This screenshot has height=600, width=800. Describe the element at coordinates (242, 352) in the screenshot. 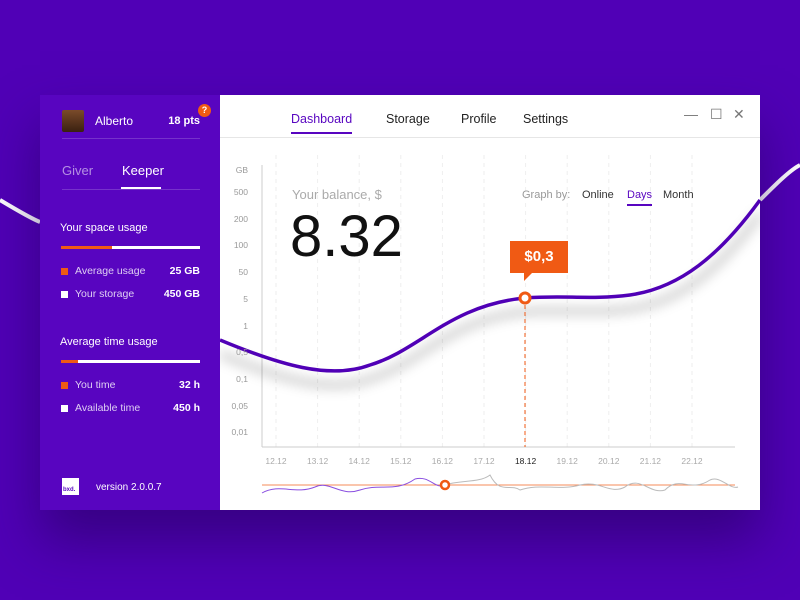

I see `y-tick-label: 0,5` at that location.